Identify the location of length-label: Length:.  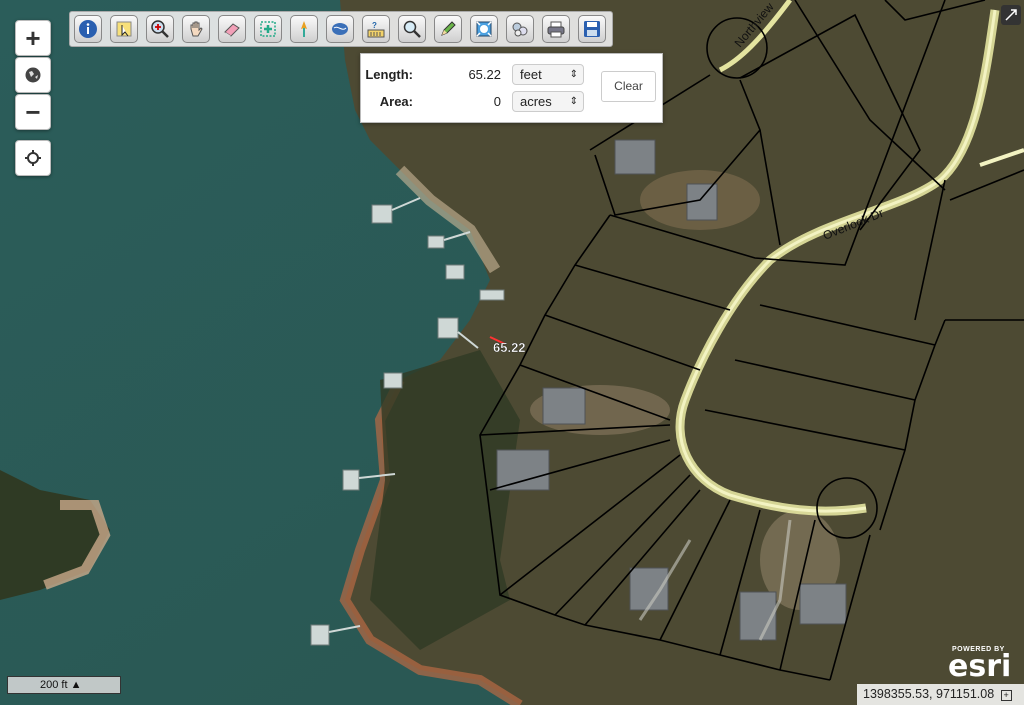
(389, 74).